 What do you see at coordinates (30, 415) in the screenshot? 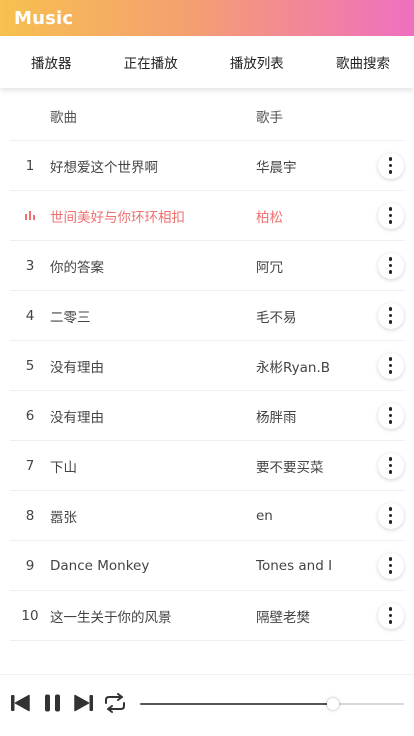
I see `row-index: 6` at bounding box center [30, 415].